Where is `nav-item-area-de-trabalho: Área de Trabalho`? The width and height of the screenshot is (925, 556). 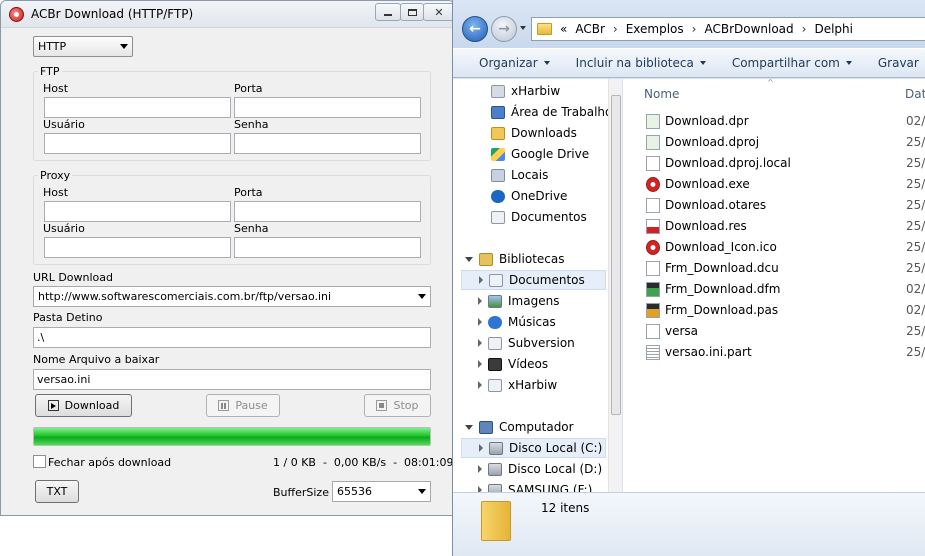
nav-item-area-de-trabalho: Área de Trabalho is located at coordinates (535, 112).